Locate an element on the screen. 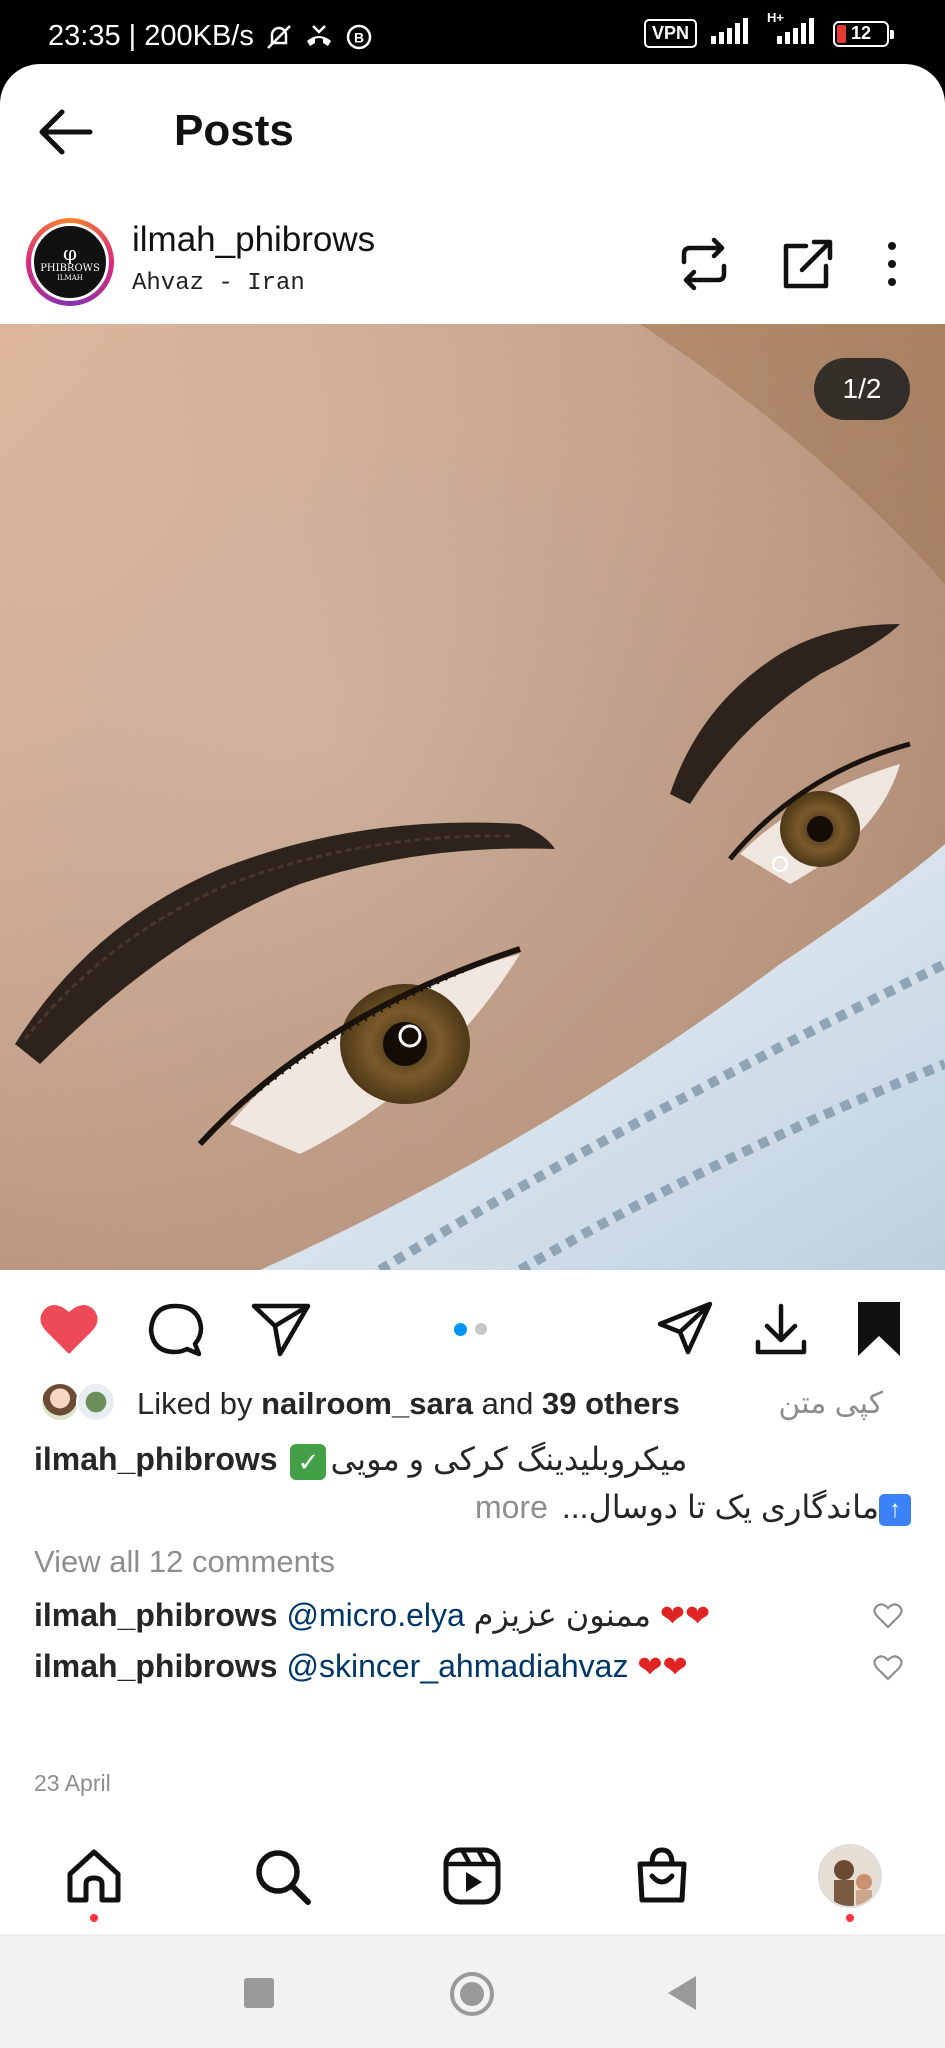 The image size is (945, 2048). heart-filled-icon is located at coordinates (69, 1329).